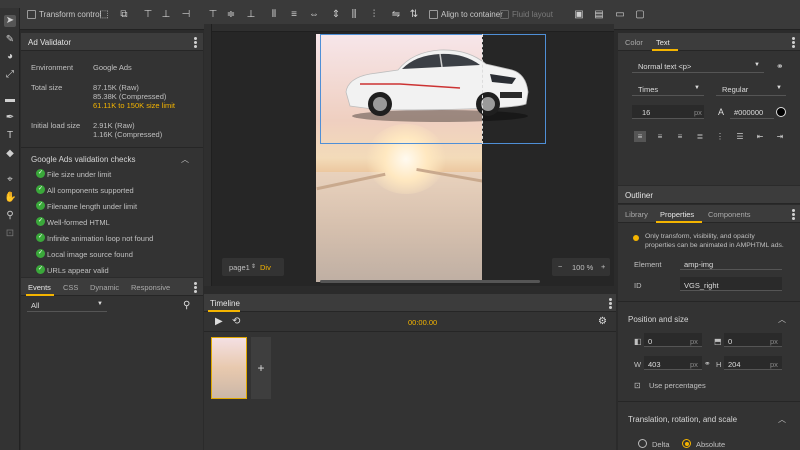 The height and width of the screenshot is (450, 800). Describe the element at coordinates (560, 266) in the screenshot. I see `zoom-out-button: −` at that location.